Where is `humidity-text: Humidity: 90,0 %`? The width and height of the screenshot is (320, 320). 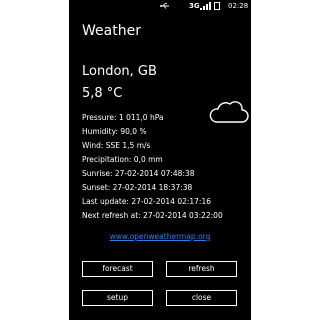 humidity-text: Humidity: 90,0 % is located at coordinates (114, 131).